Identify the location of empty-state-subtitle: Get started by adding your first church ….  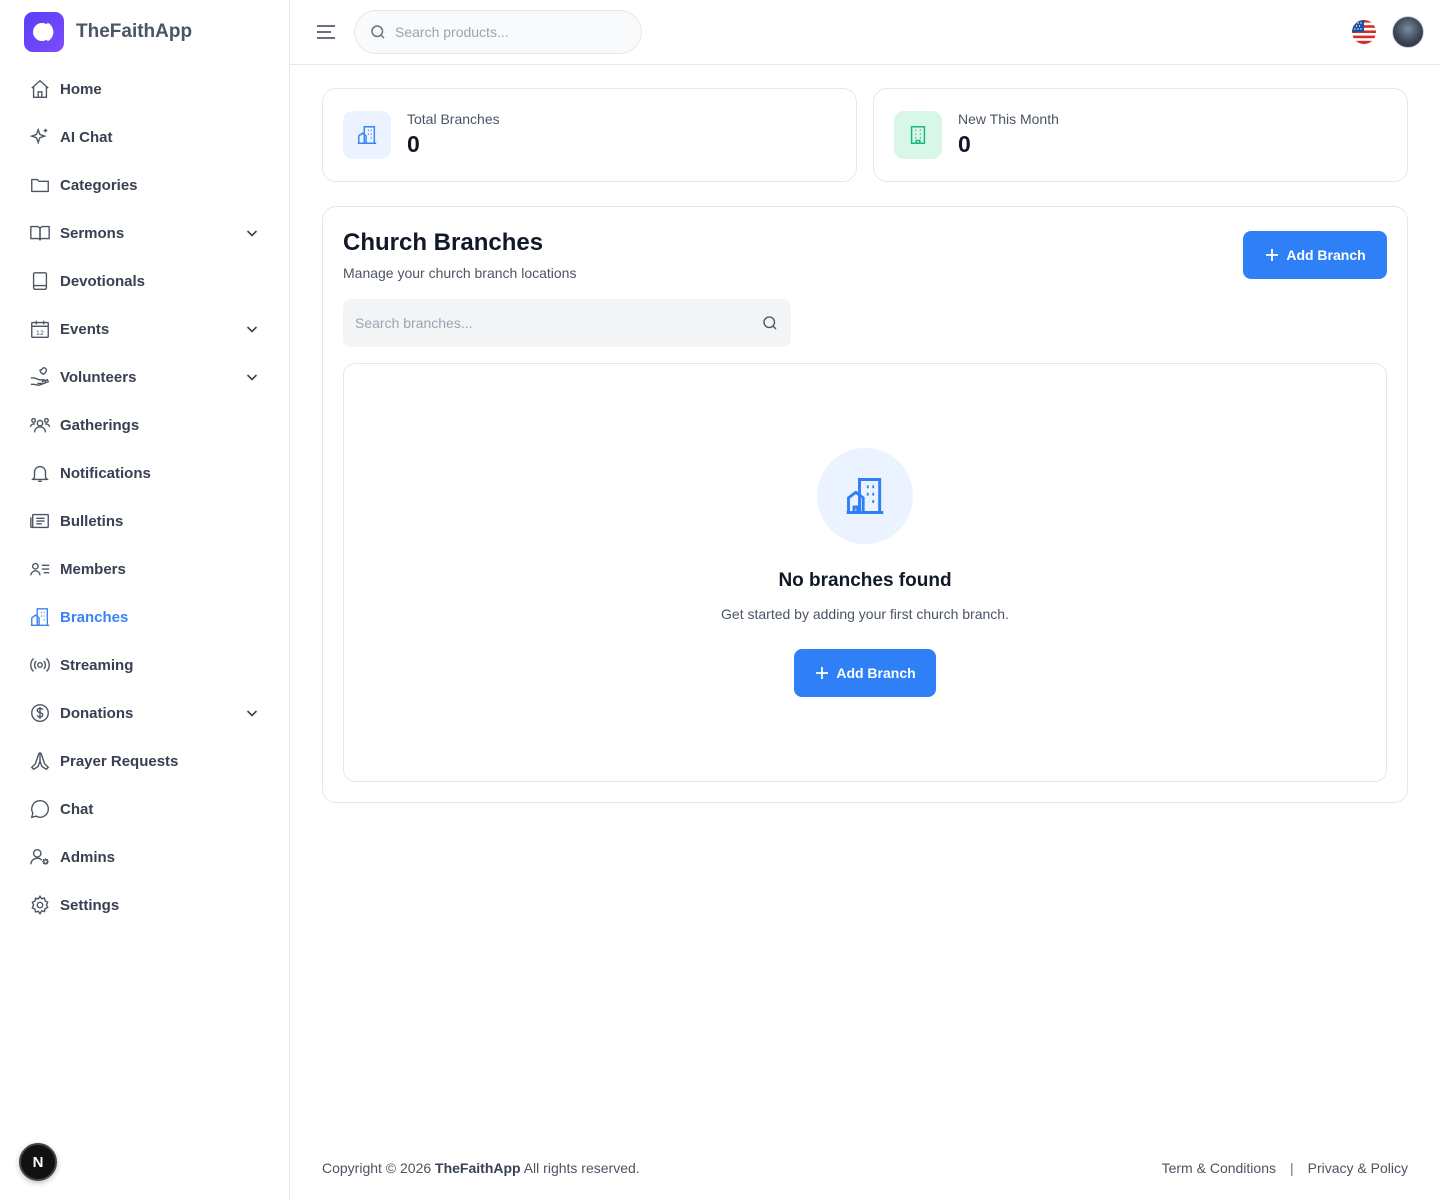
(865, 614).